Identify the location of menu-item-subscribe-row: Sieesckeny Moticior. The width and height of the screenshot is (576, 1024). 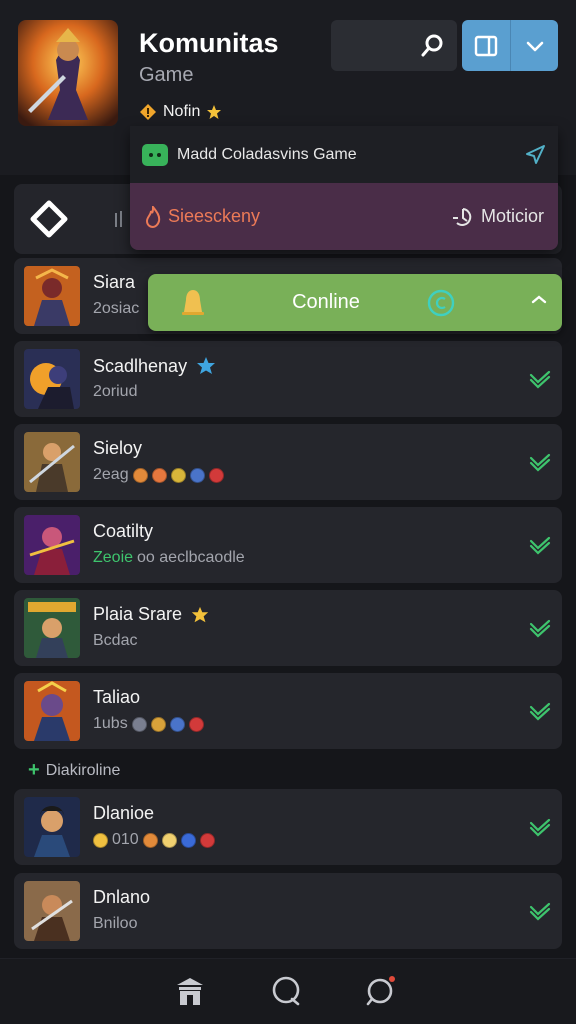
(344, 216).